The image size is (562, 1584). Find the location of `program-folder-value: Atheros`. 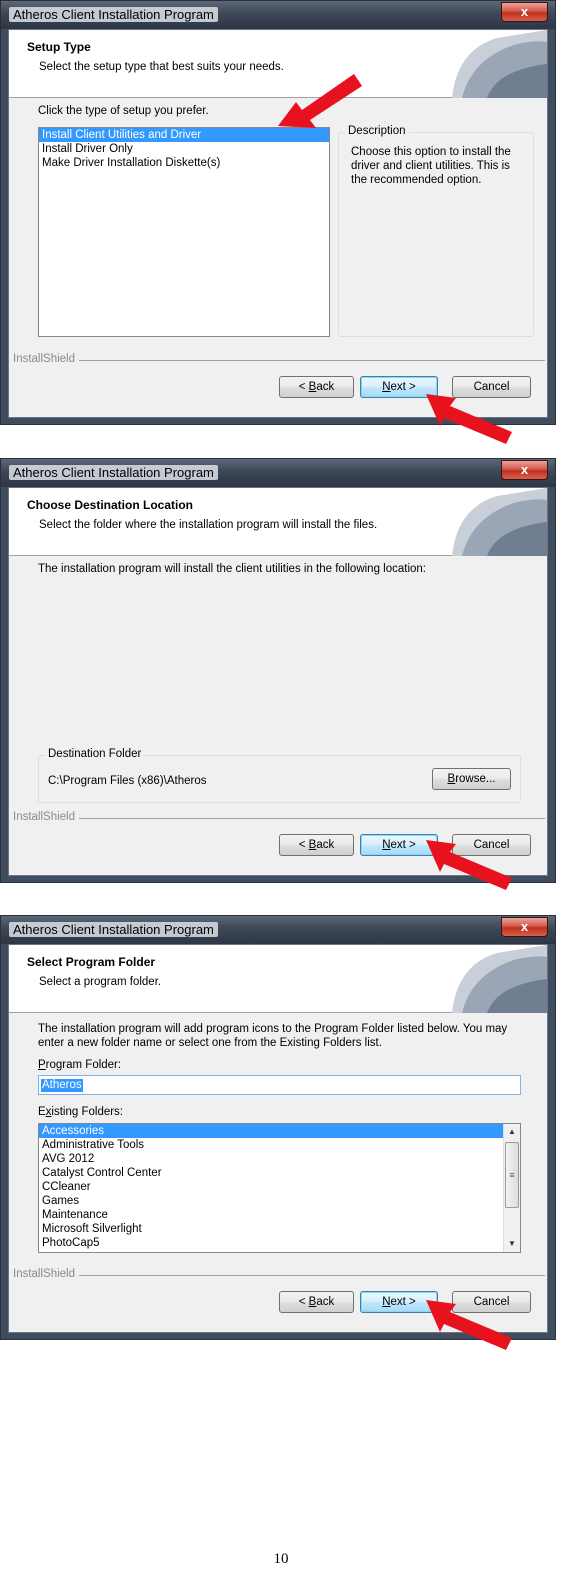

program-folder-value: Atheros is located at coordinates (62, 1085).